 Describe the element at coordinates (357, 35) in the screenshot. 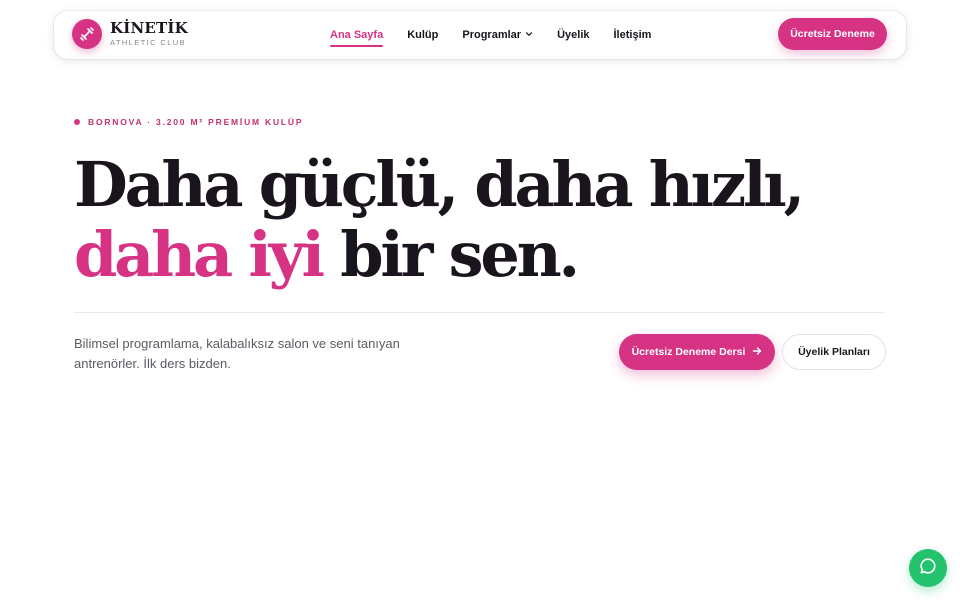

I see `nav-item-label: Ana Sayfa` at that location.